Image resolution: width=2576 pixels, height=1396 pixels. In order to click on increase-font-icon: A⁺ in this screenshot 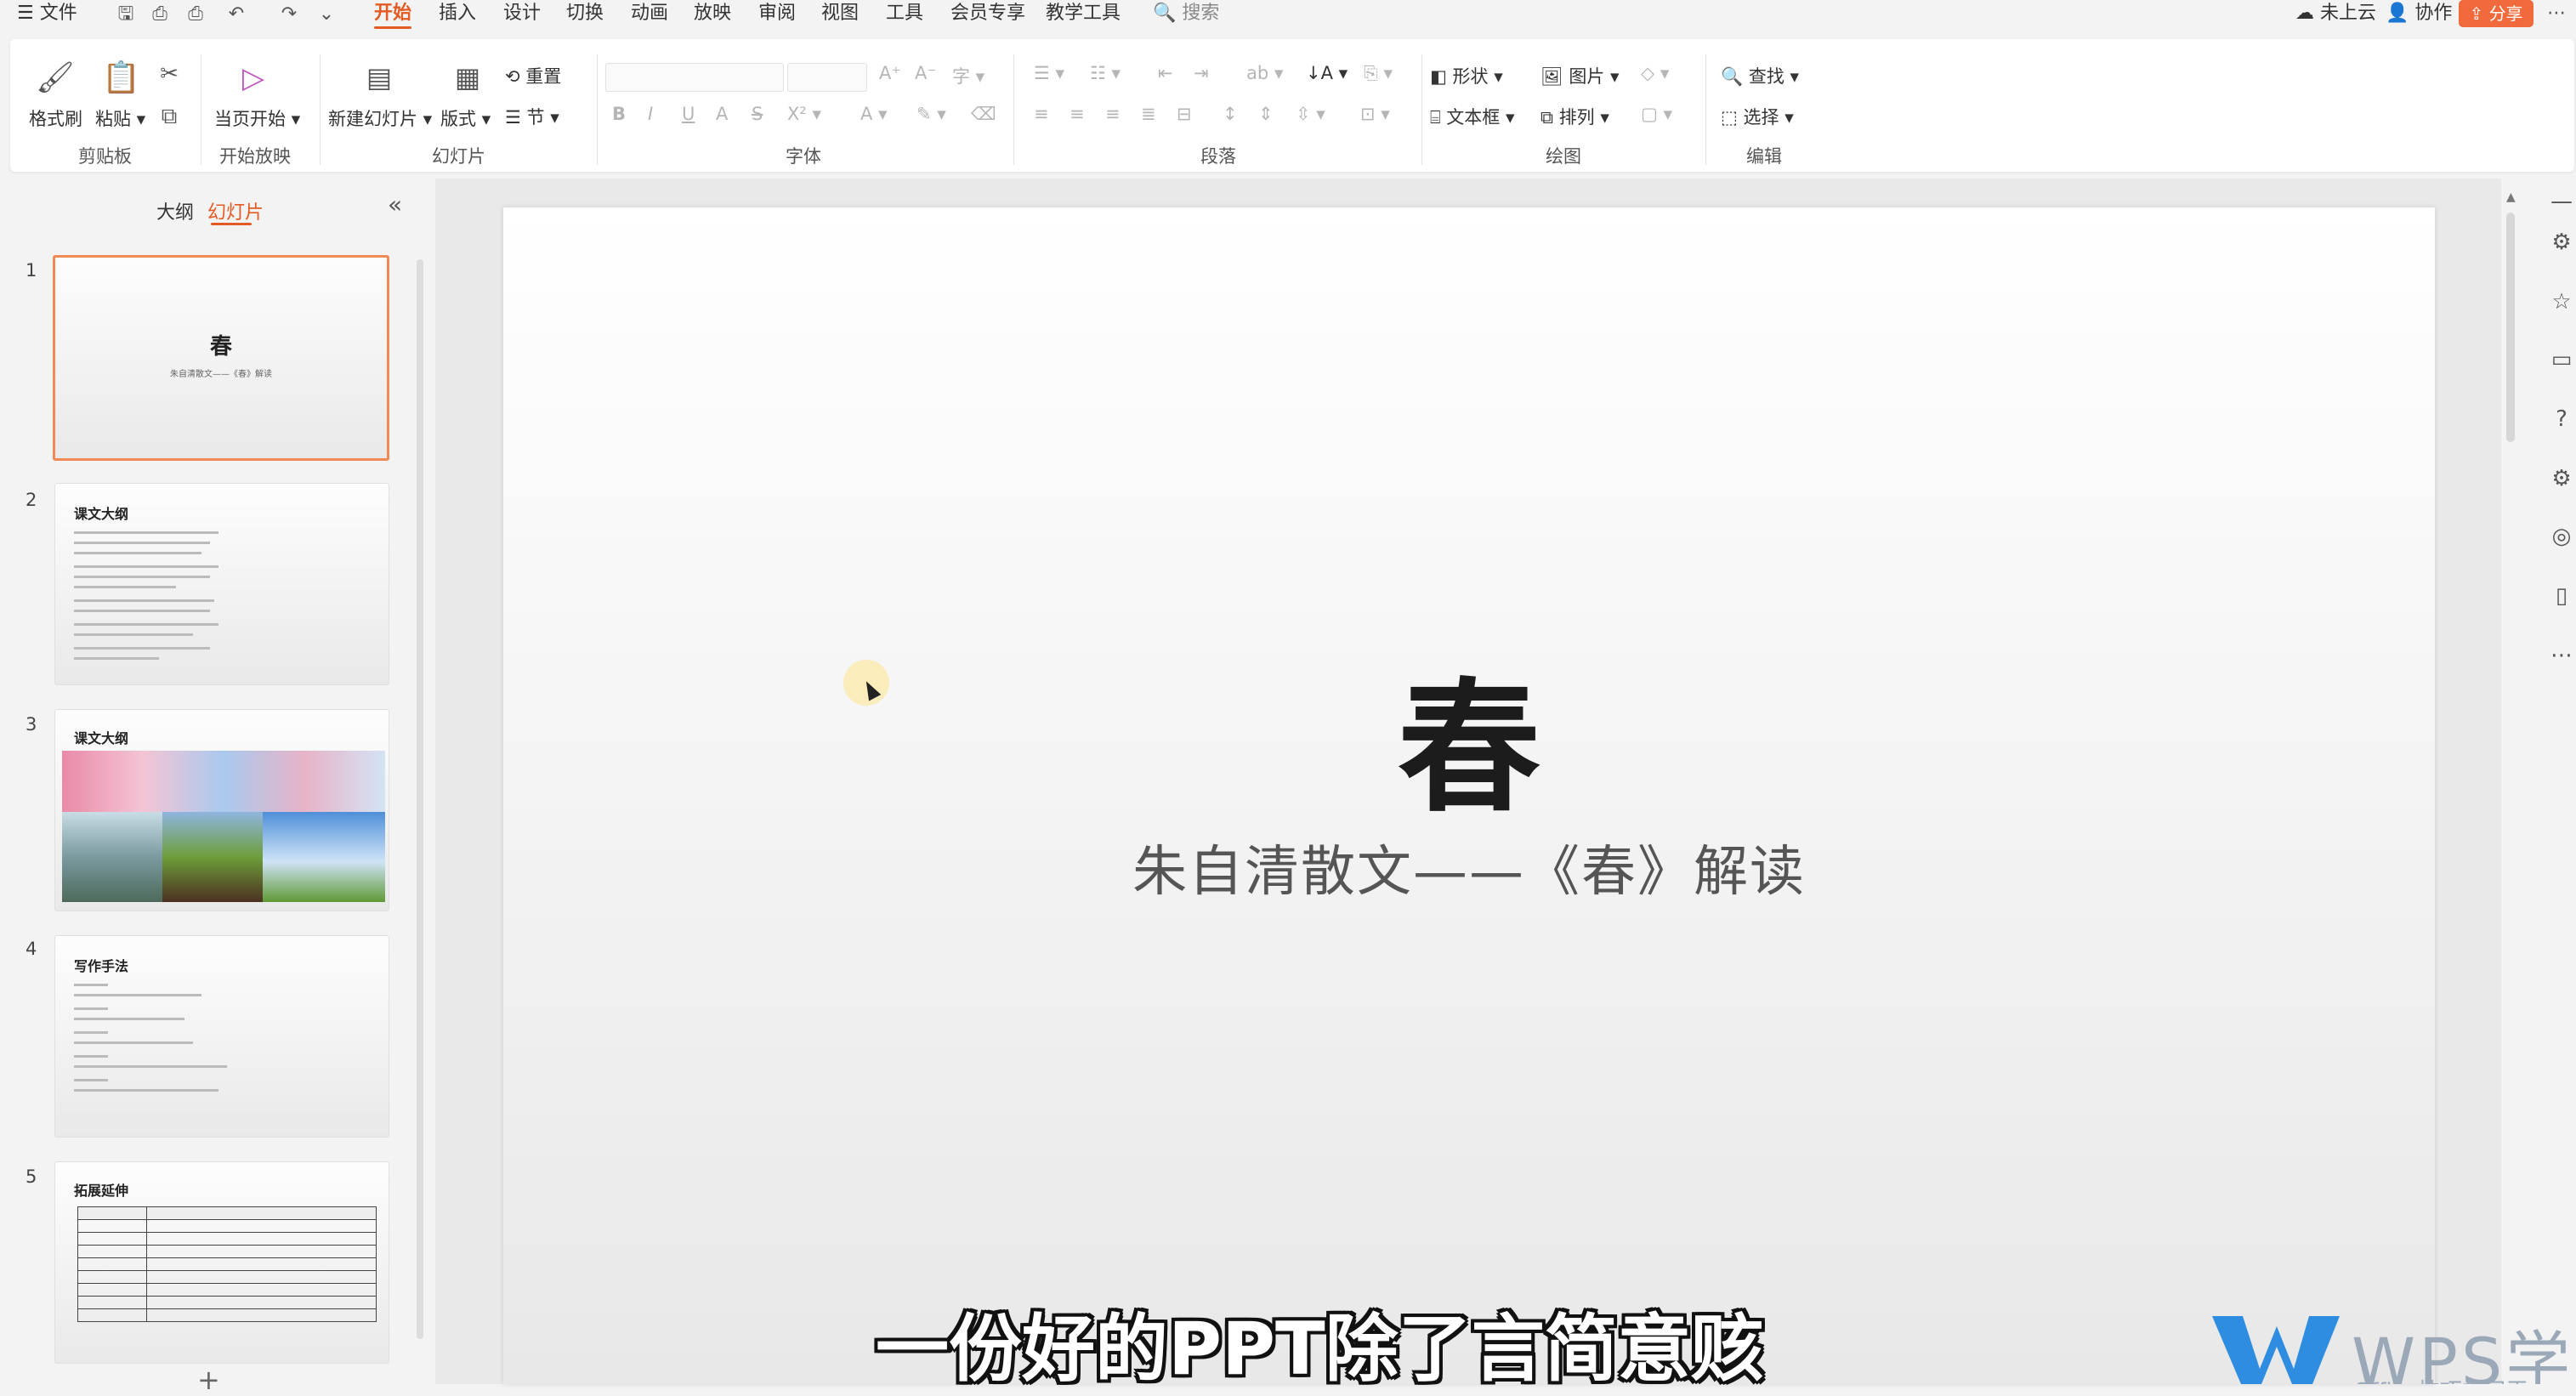, I will do `click(890, 73)`.